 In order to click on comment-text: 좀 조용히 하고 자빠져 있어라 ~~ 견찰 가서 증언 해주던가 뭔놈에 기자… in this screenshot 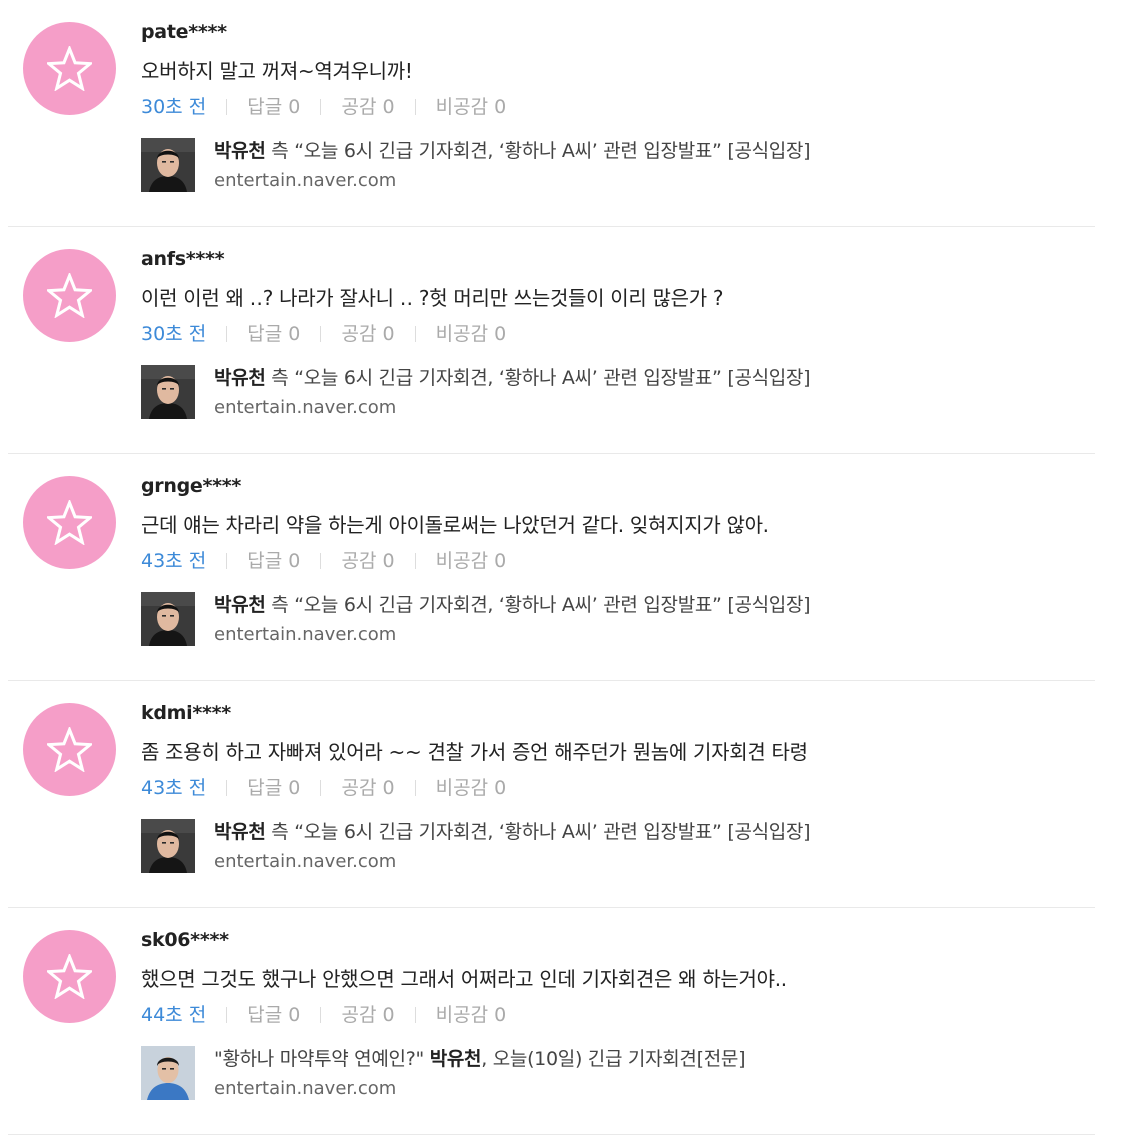, I will do `click(474, 752)`.